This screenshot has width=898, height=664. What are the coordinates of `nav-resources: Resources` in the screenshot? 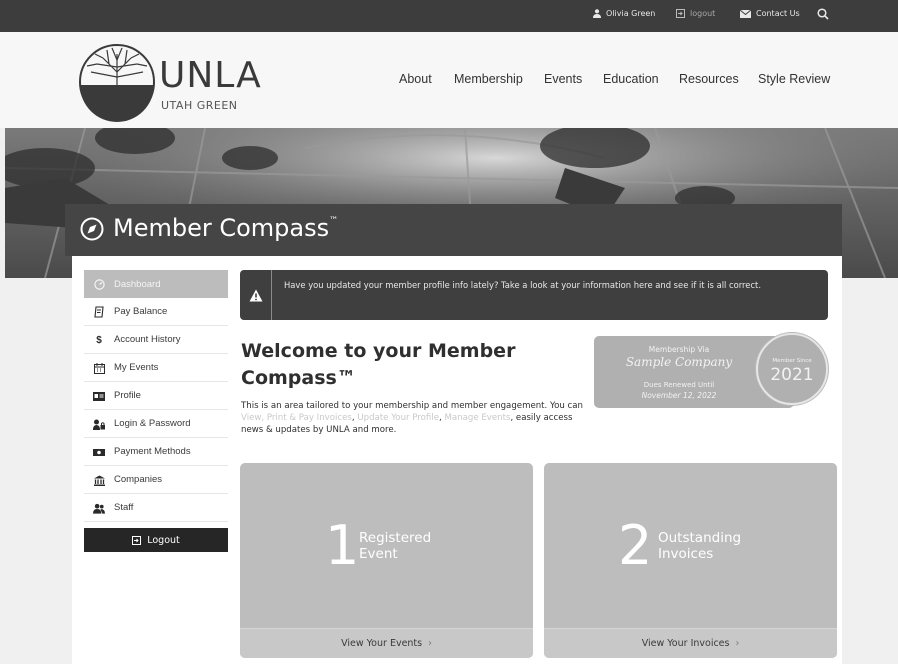 It's located at (709, 79).